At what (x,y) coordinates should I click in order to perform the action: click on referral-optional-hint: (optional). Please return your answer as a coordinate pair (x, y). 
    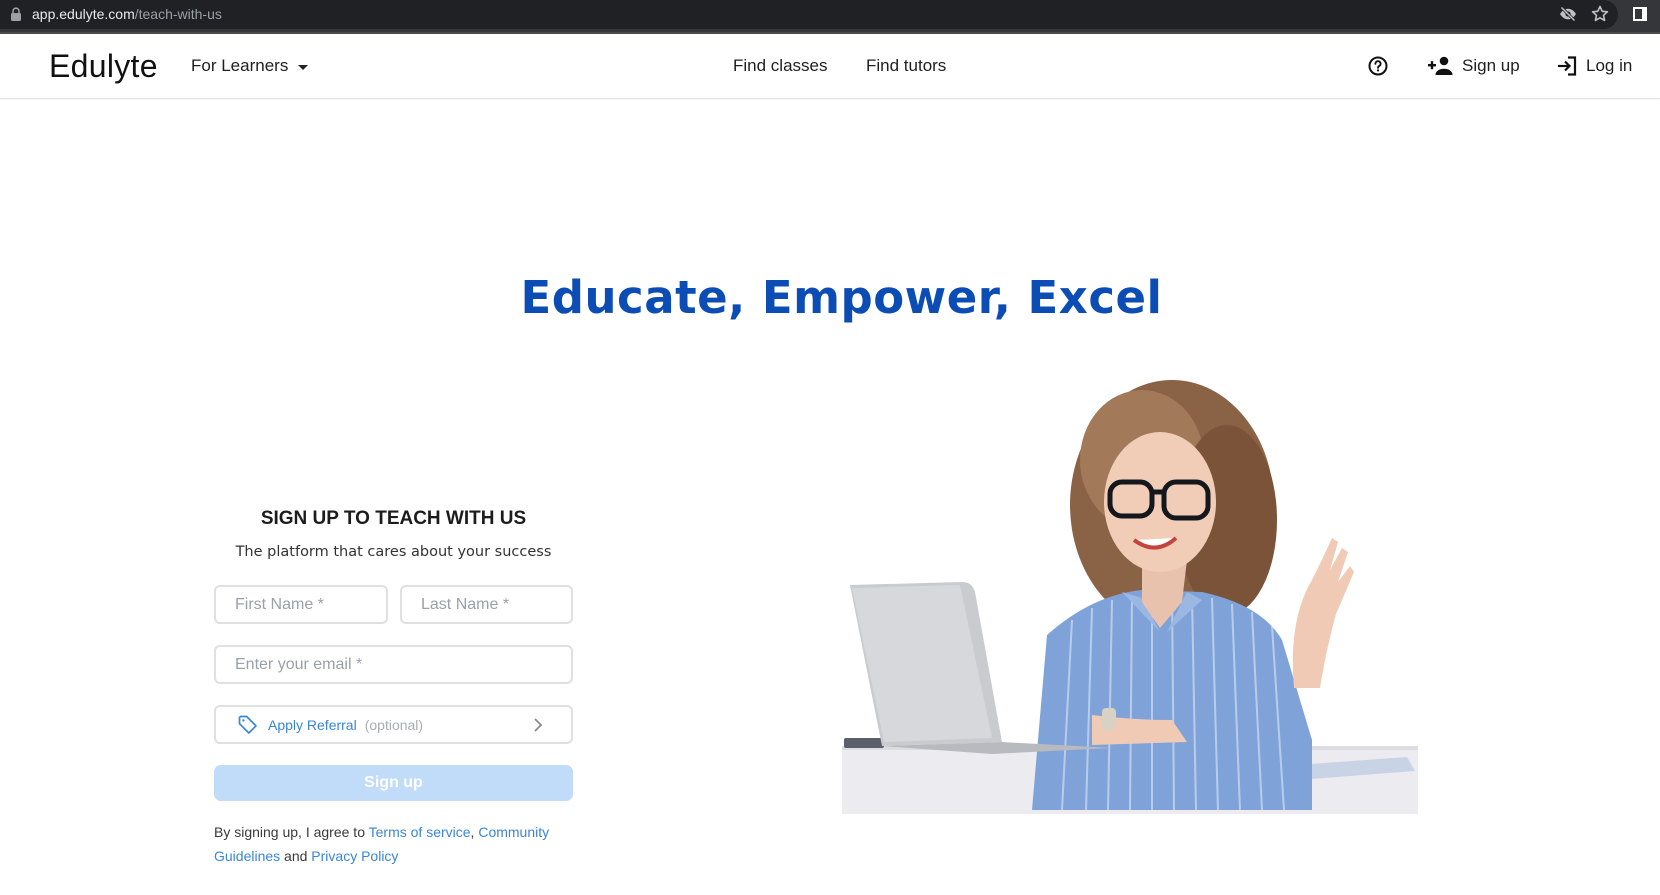
    Looking at the image, I should click on (394, 724).